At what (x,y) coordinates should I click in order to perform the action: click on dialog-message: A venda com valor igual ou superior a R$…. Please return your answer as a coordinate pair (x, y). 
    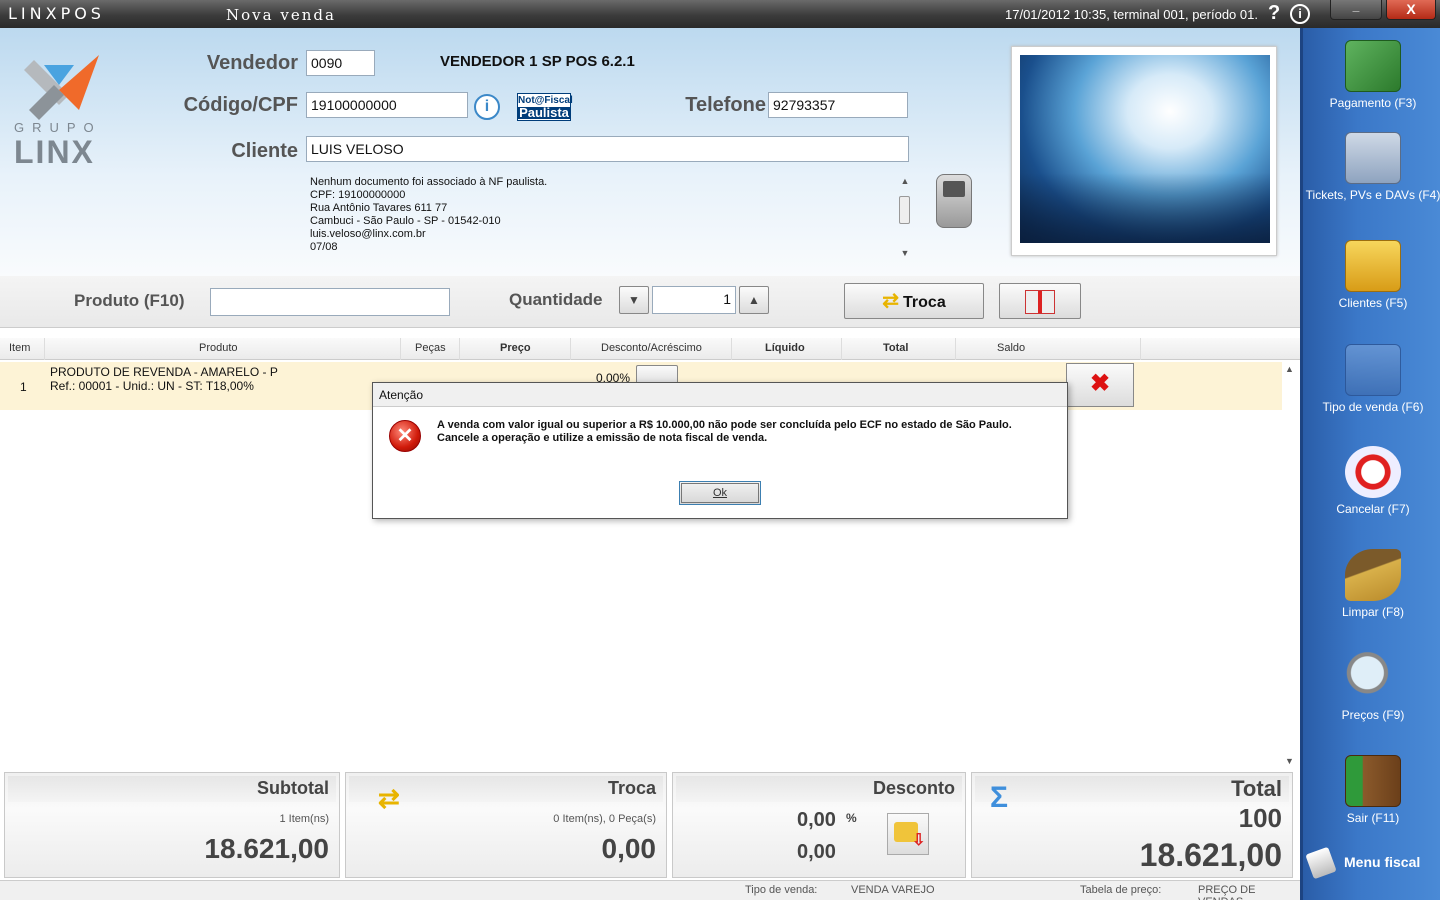
    Looking at the image, I should click on (724, 432).